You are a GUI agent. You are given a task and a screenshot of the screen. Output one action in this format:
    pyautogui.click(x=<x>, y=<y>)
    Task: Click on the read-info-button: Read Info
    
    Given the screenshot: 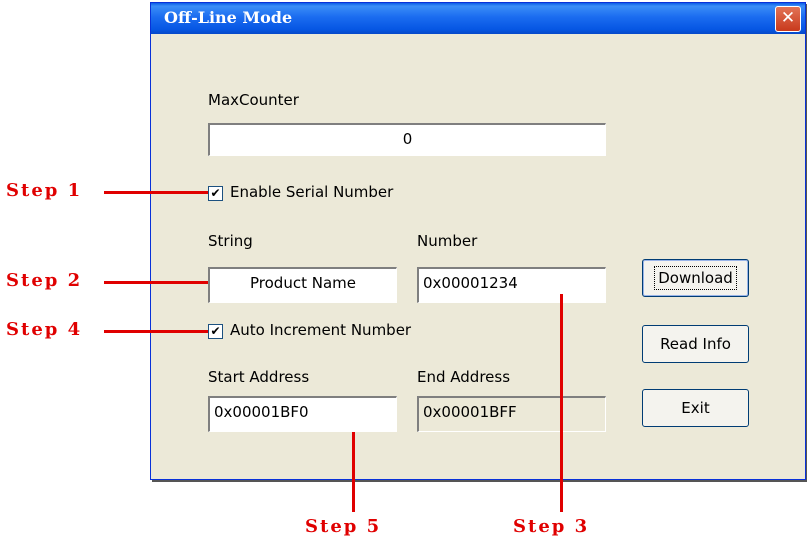 What is the action you would take?
    pyautogui.click(x=695, y=344)
    